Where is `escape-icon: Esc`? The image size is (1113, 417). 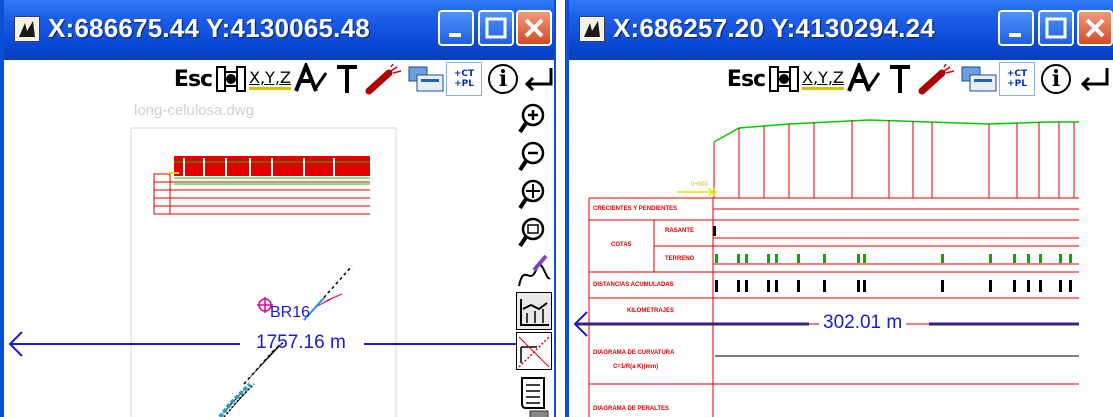
escape-icon: Esc is located at coordinates (193, 79).